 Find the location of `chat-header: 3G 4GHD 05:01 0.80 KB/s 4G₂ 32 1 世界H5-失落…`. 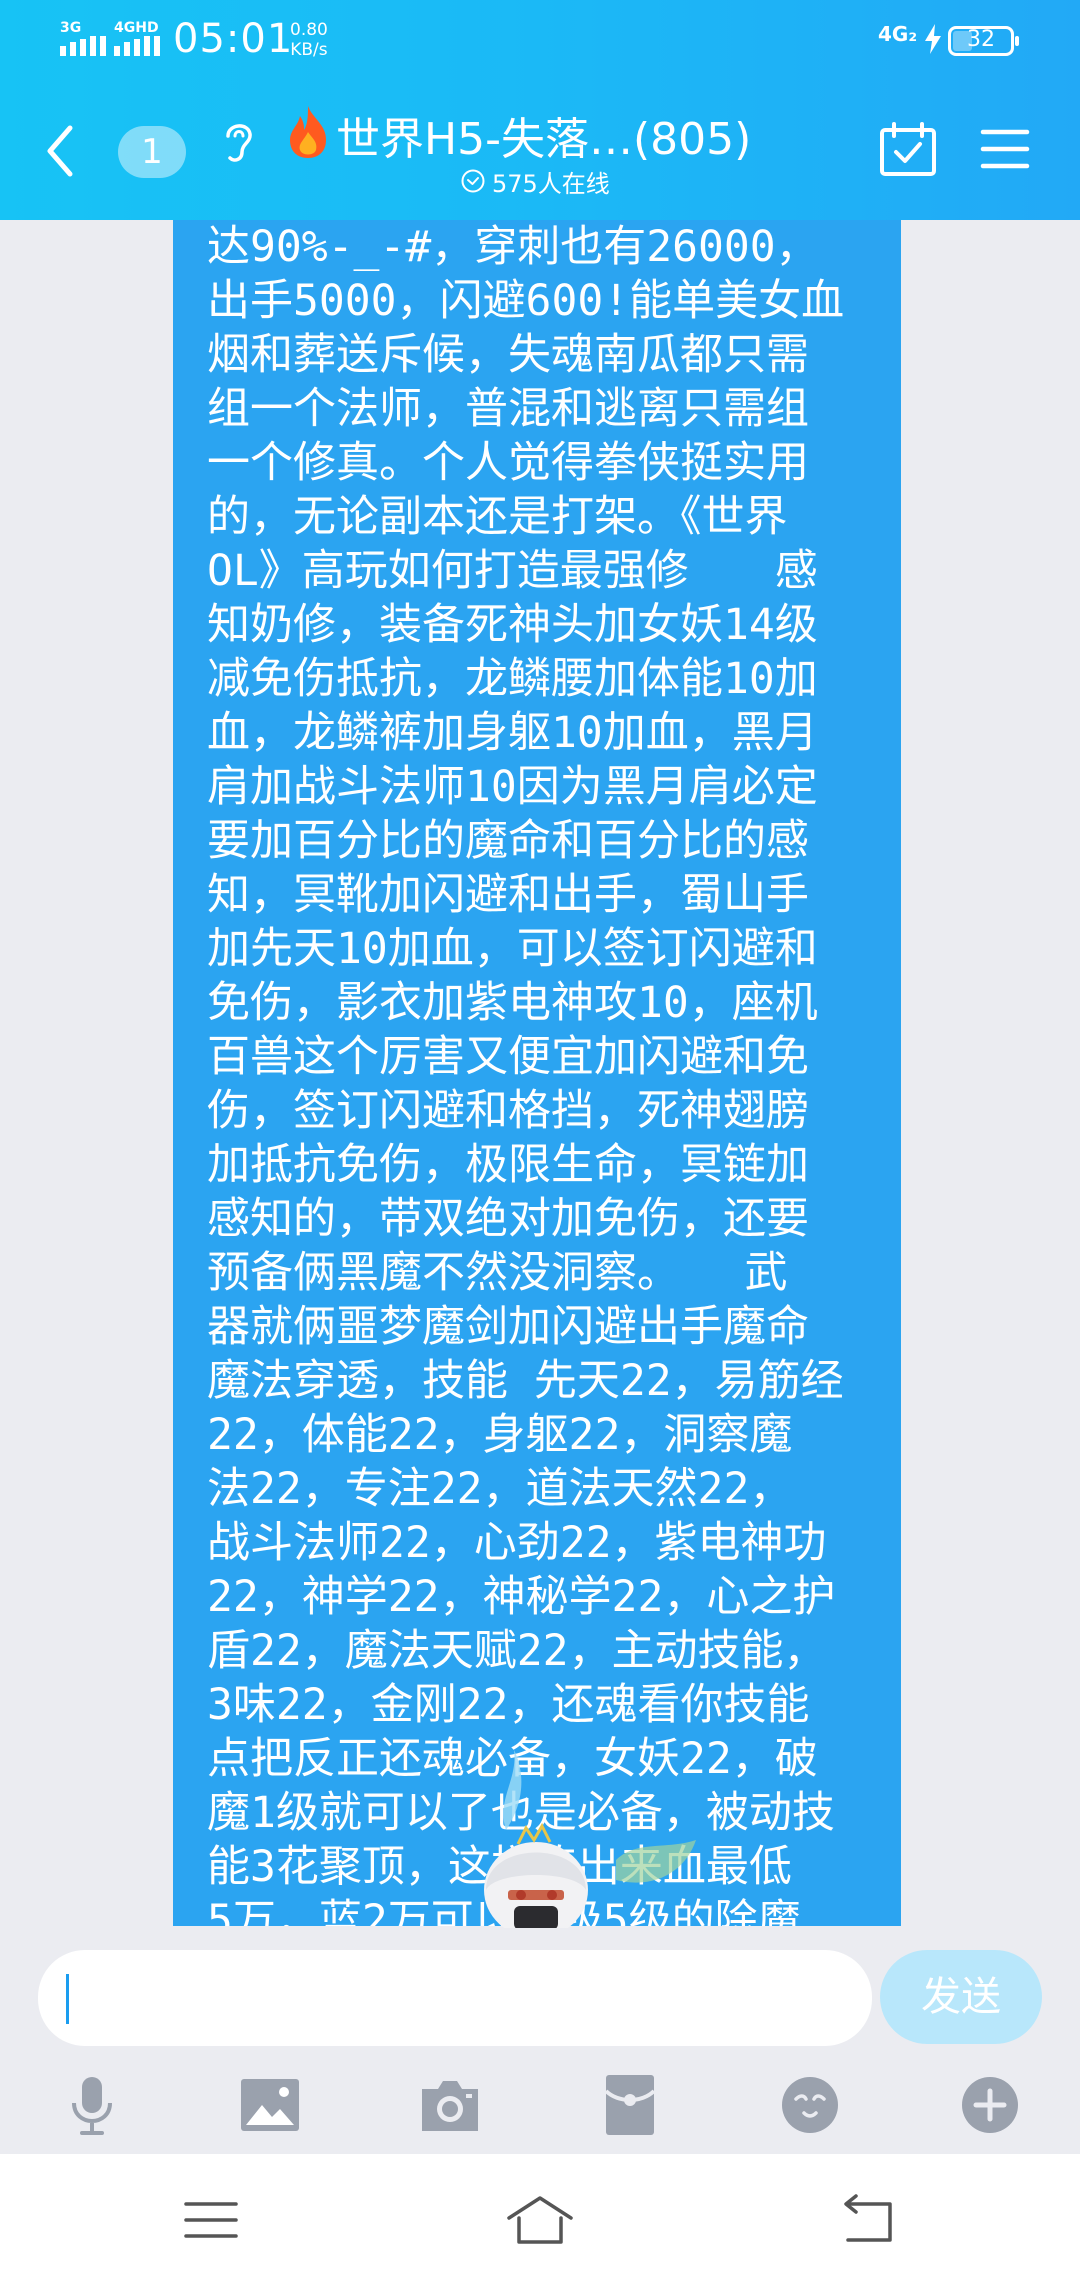

chat-header: 3G 4GHD 05:01 0.80 KB/s 4G₂ 32 1 世界H5-失落… is located at coordinates (540, 110).